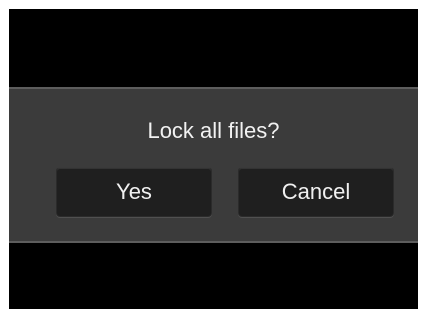 The image size is (427, 317). I want to click on yes-button: Yes, so click(134, 192).